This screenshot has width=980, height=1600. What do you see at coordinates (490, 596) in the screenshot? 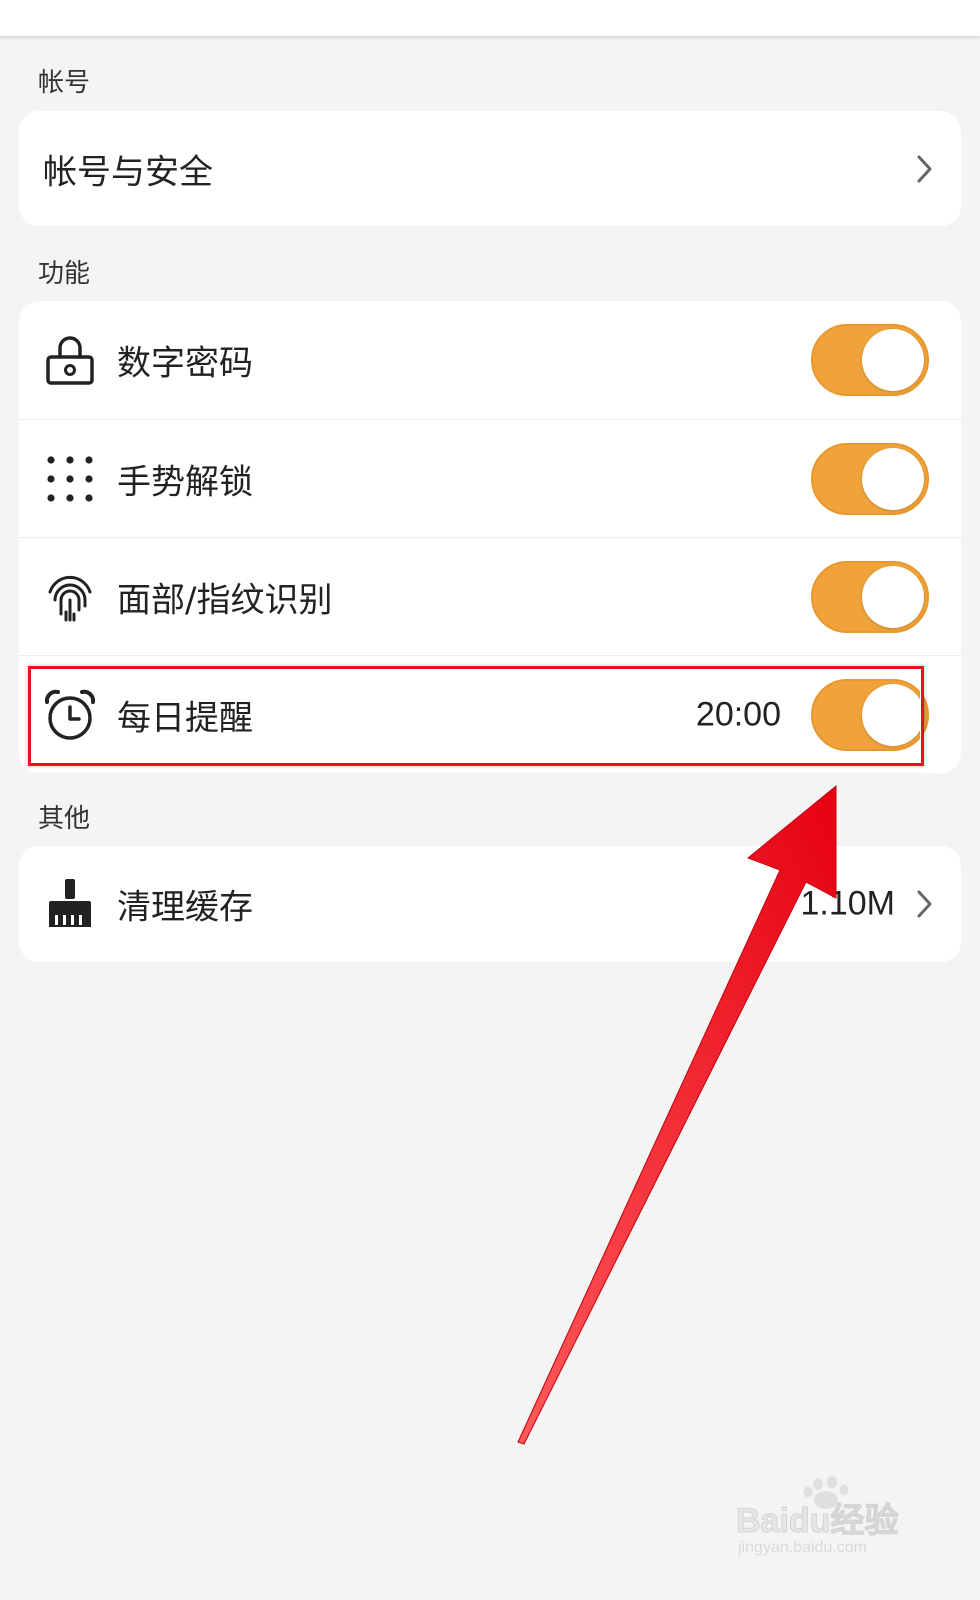
I see `face-fingerprint-row: 面部/指纹识别` at bounding box center [490, 596].